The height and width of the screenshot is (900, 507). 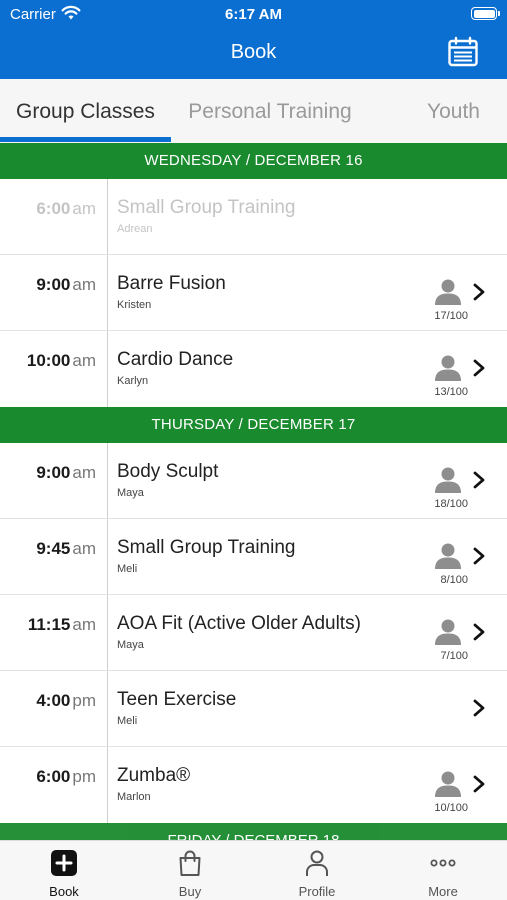 What do you see at coordinates (239, 623) in the screenshot?
I see `class-name: AOA Fit (Active Older Adults)` at bounding box center [239, 623].